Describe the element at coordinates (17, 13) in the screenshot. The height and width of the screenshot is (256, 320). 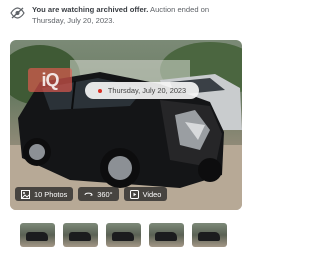
I see `eye-slash-icon` at that location.